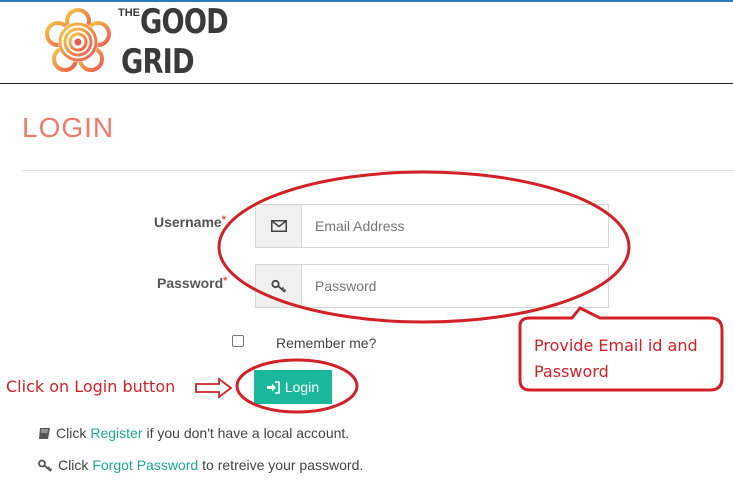 The width and height of the screenshot is (733, 504). Describe the element at coordinates (616, 358) in the screenshot. I see `annotation-credentials-note: Provide Email id and Password` at that location.